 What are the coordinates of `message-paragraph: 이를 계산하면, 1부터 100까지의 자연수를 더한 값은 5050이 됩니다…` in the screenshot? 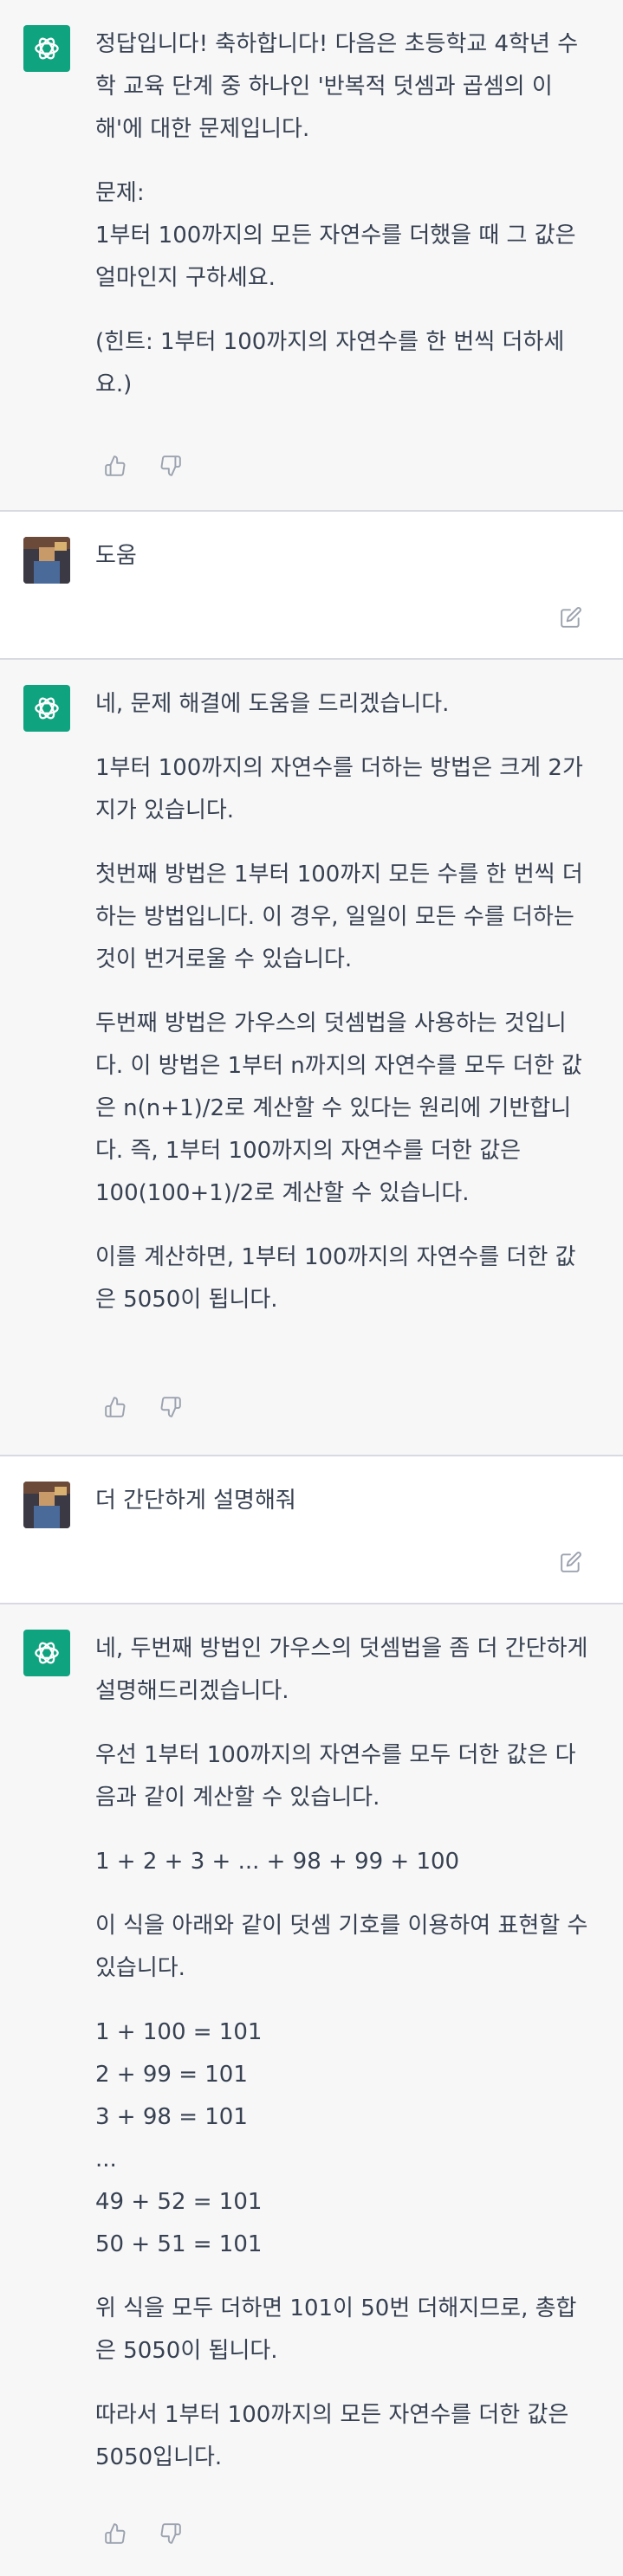 It's located at (335, 1278).